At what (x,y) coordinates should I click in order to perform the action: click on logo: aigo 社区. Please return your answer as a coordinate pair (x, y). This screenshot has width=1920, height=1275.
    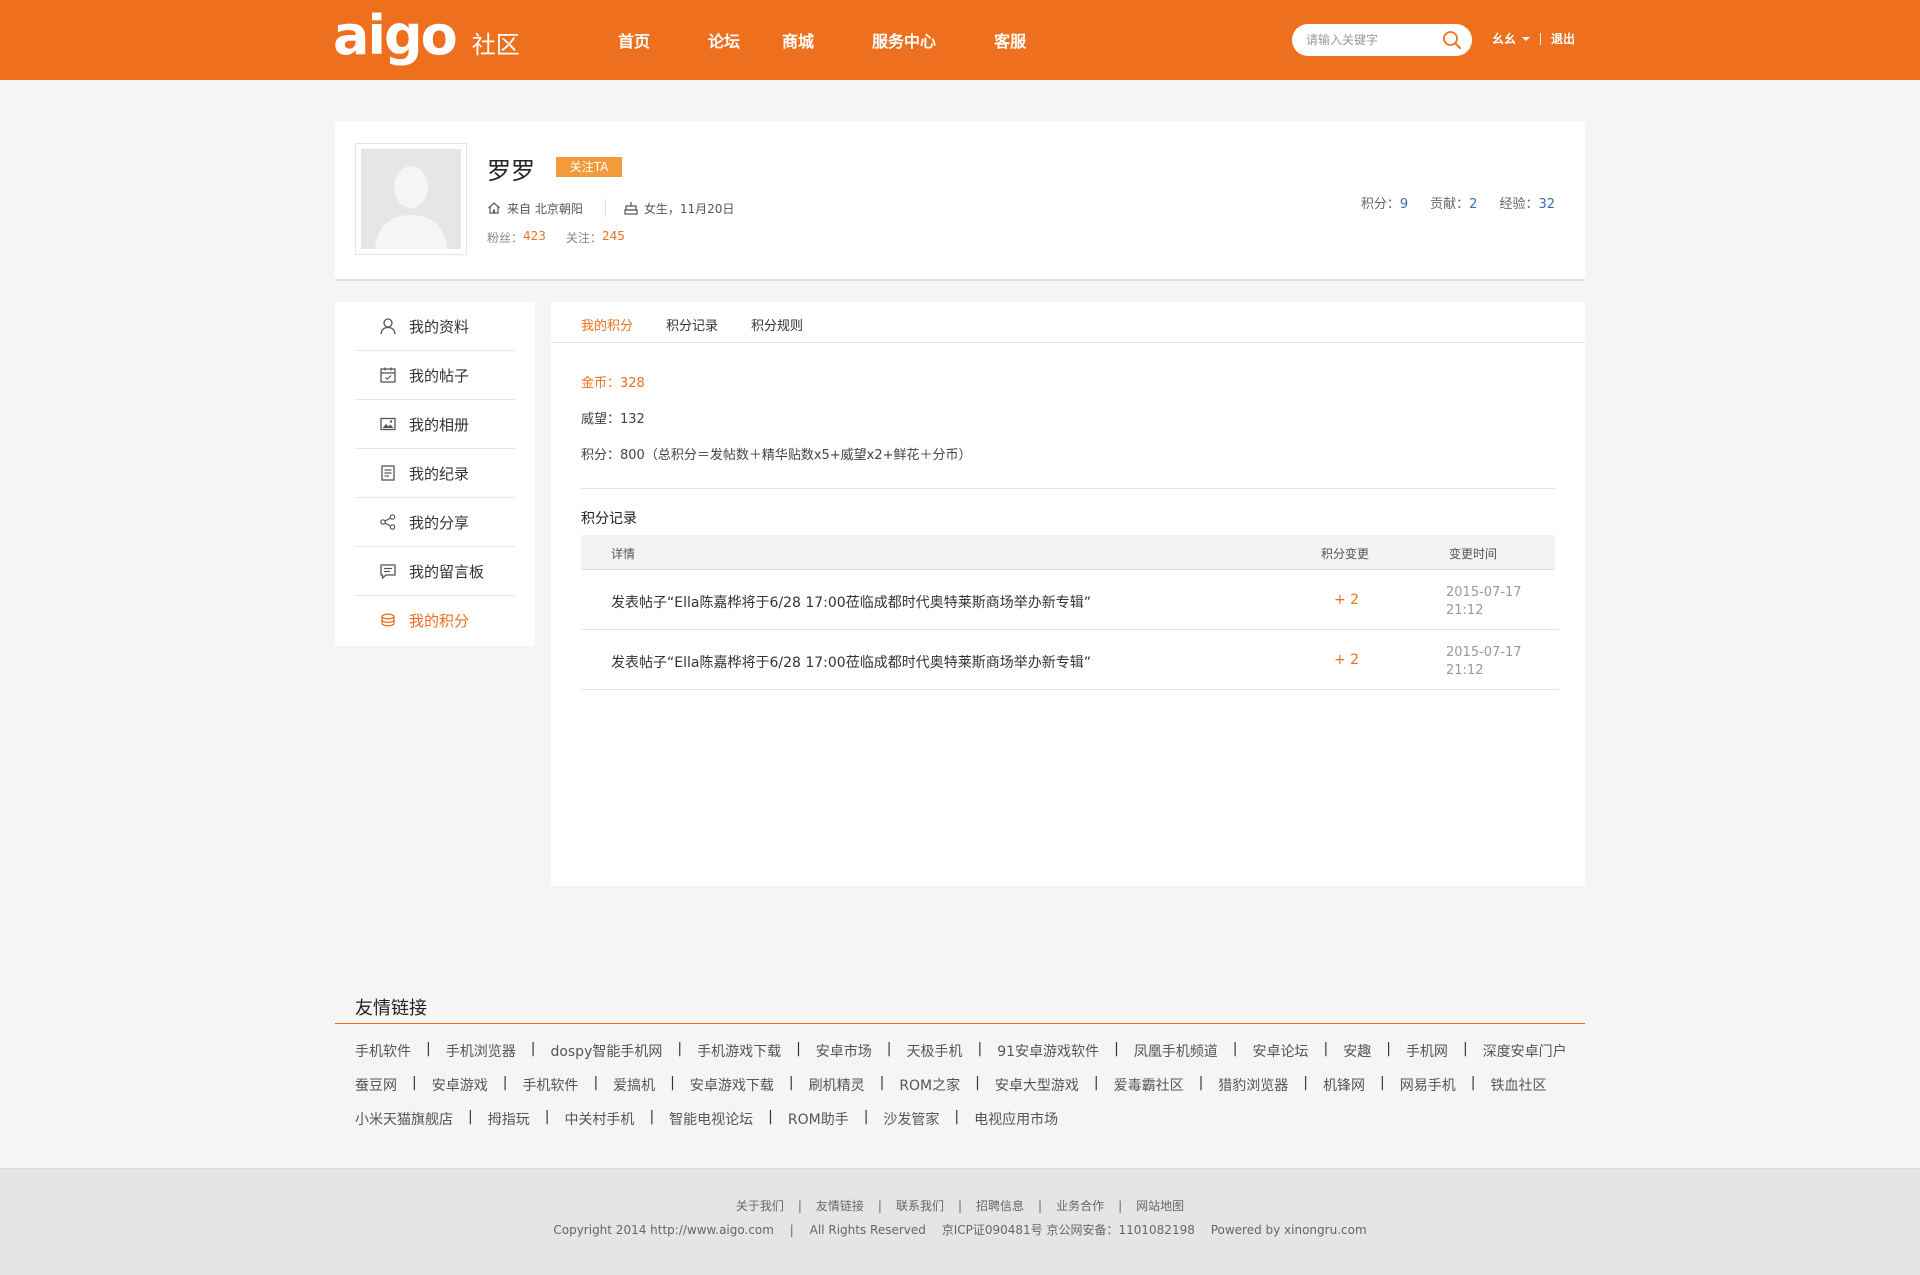
    Looking at the image, I should click on (426, 40).